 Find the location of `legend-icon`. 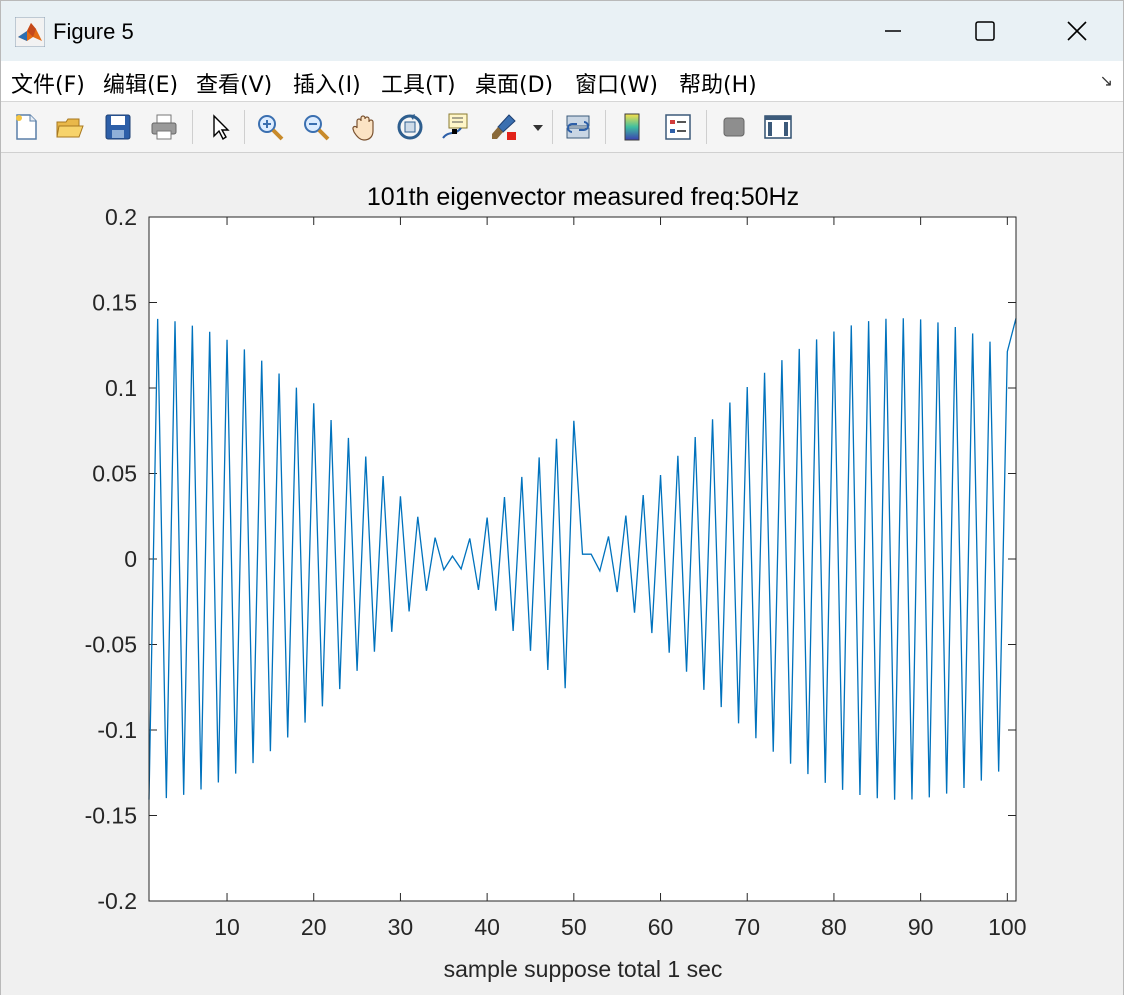

legend-icon is located at coordinates (678, 127).